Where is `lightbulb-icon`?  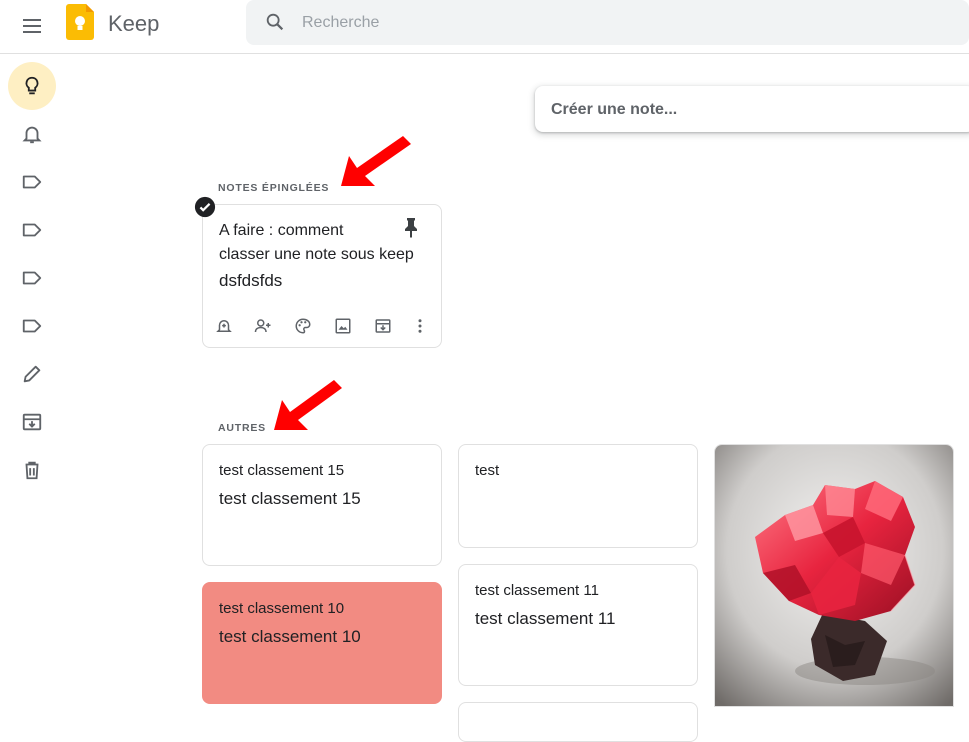
lightbulb-icon is located at coordinates (32, 85).